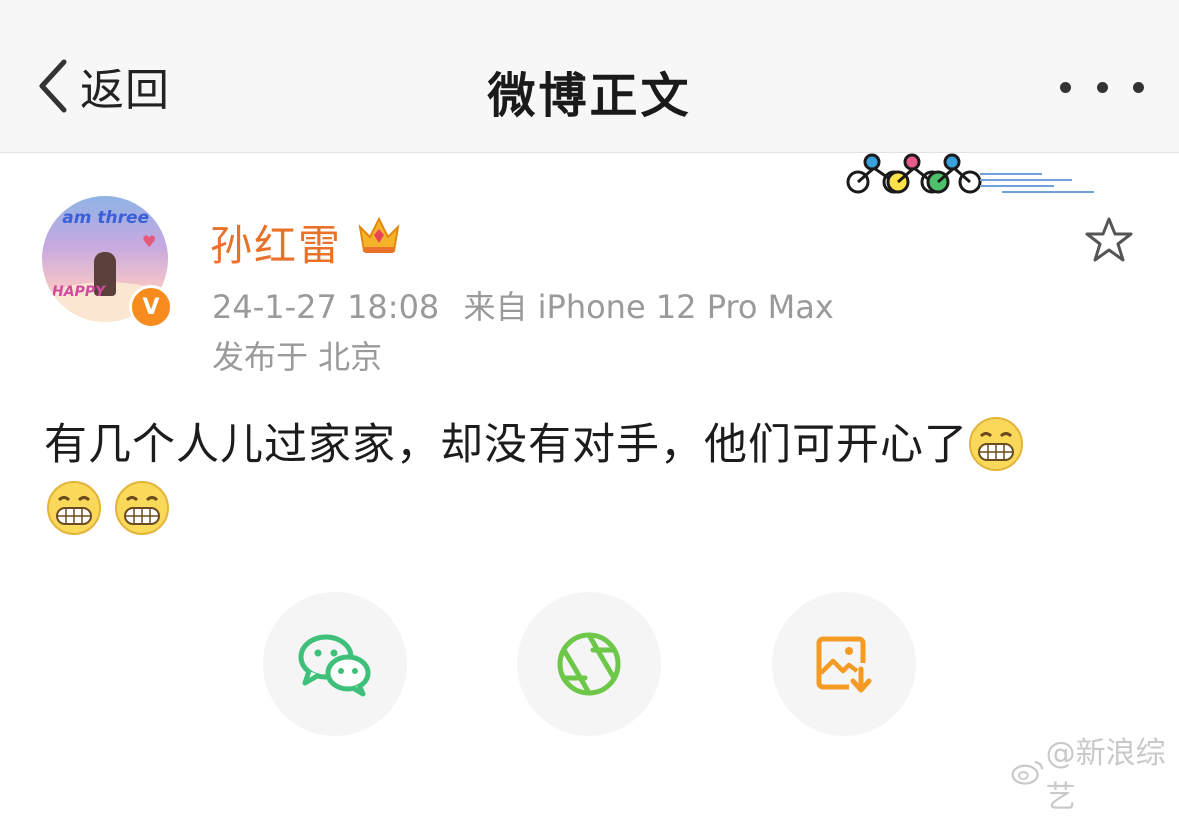  I want to click on share-wechat-button, so click(335, 664).